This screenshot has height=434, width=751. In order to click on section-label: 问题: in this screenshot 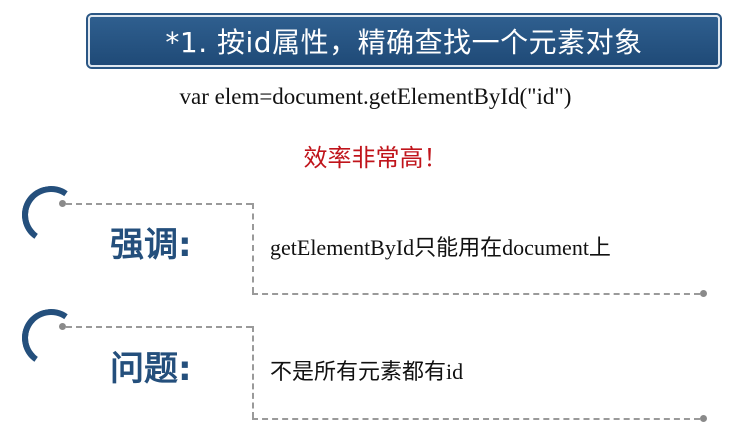, I will do `click(151, 369)`.